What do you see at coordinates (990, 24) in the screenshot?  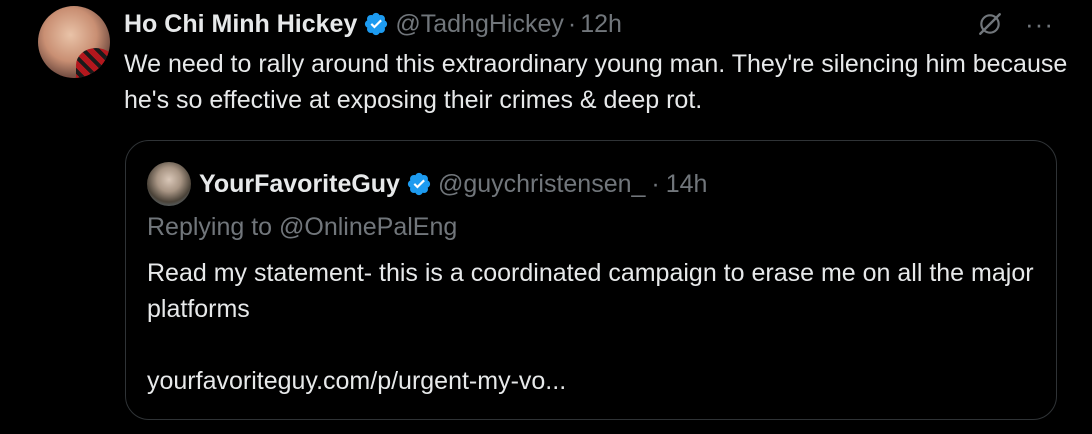 I see `grok-icon` at bounding box center [990, 24].